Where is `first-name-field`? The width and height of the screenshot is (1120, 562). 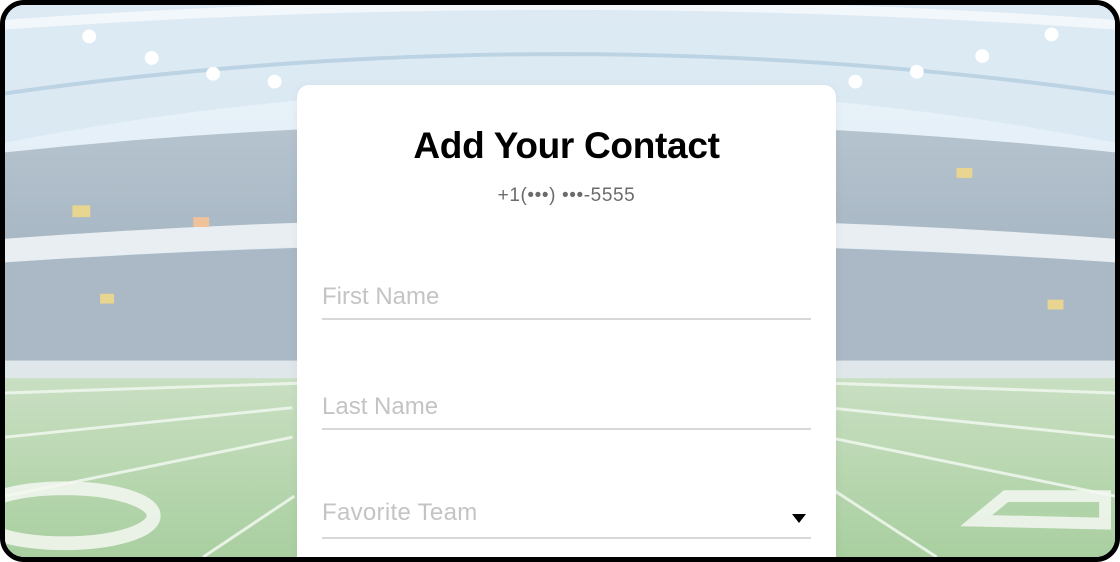 first-name-field is located at coordinates (566, 298).